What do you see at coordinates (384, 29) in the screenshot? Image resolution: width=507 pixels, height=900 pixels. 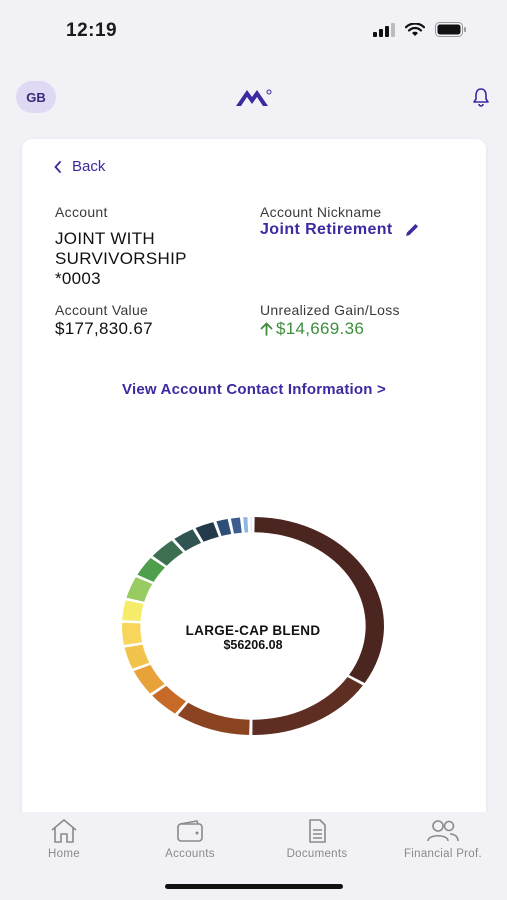 I see `signal-icon` at bounding box center [384, 29].